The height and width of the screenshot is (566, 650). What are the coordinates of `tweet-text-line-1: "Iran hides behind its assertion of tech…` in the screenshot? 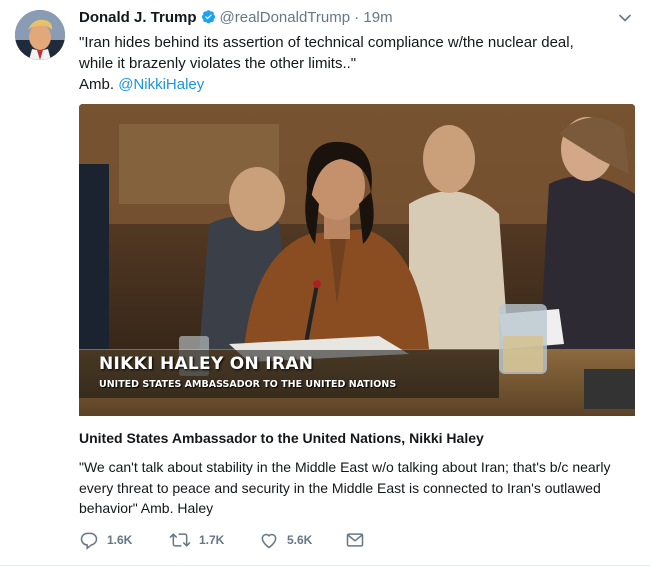 It's located at (326, 42).